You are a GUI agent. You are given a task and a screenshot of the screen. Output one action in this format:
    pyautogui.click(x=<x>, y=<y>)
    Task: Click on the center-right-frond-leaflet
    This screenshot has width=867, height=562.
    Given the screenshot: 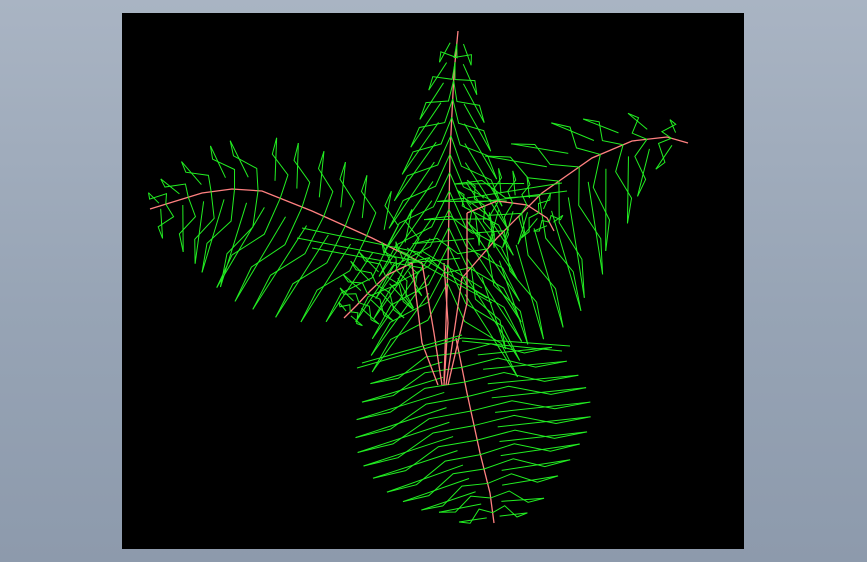 What is the action you would take?
    pyautogui.click(x=464, y=200)
    